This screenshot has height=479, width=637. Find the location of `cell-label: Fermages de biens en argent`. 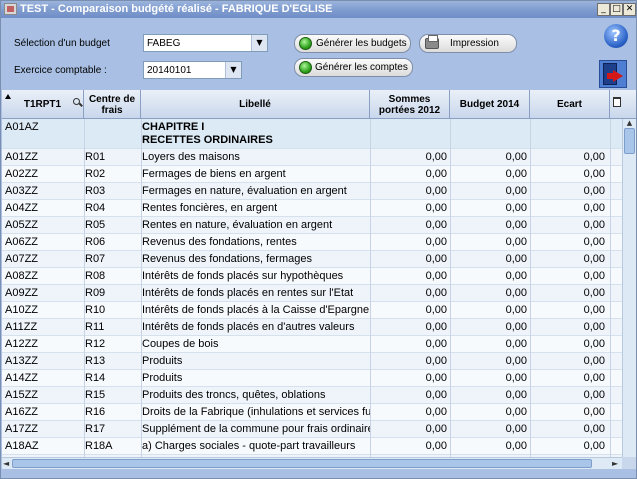

cell-label: Fermages de biens en argent is located at coordinates (214, 174).